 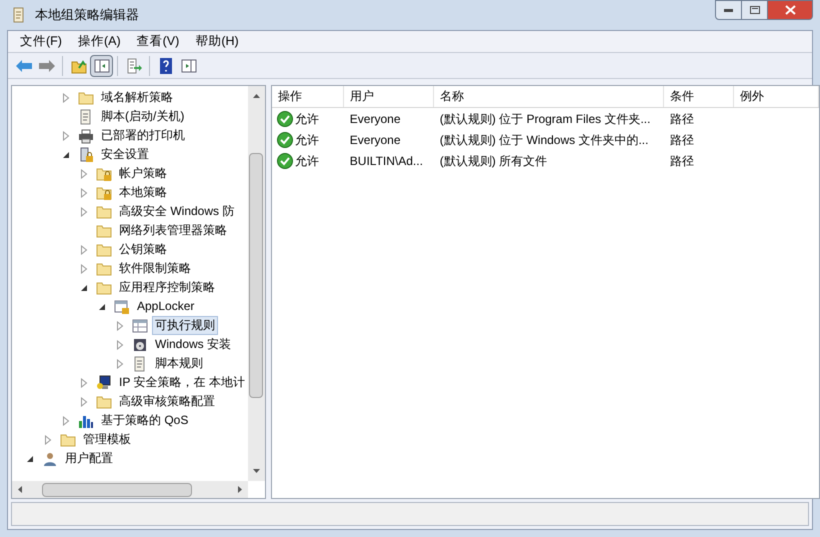 I want to click on tree-item: 管理模板, so click(x=107, y=439).